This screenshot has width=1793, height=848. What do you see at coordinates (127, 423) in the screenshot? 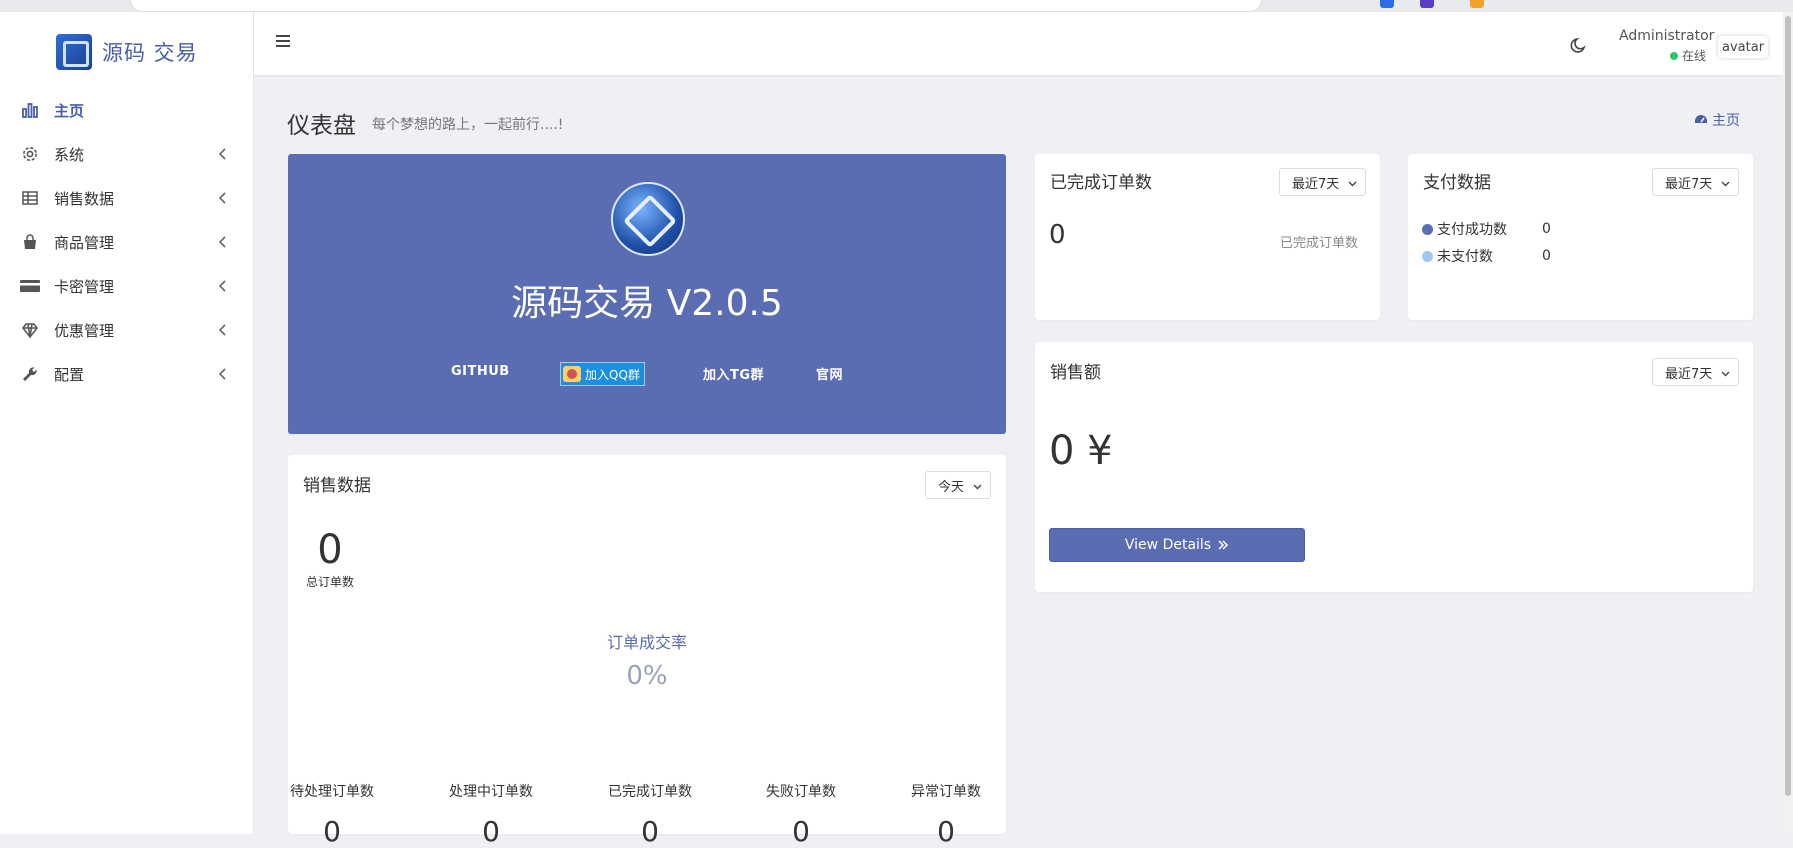
I see `sidebar: 源码 交易 主页 系统 销售数据 商品管理 卡密管理 优惠管理 配置` at bounding box center [127, 423].